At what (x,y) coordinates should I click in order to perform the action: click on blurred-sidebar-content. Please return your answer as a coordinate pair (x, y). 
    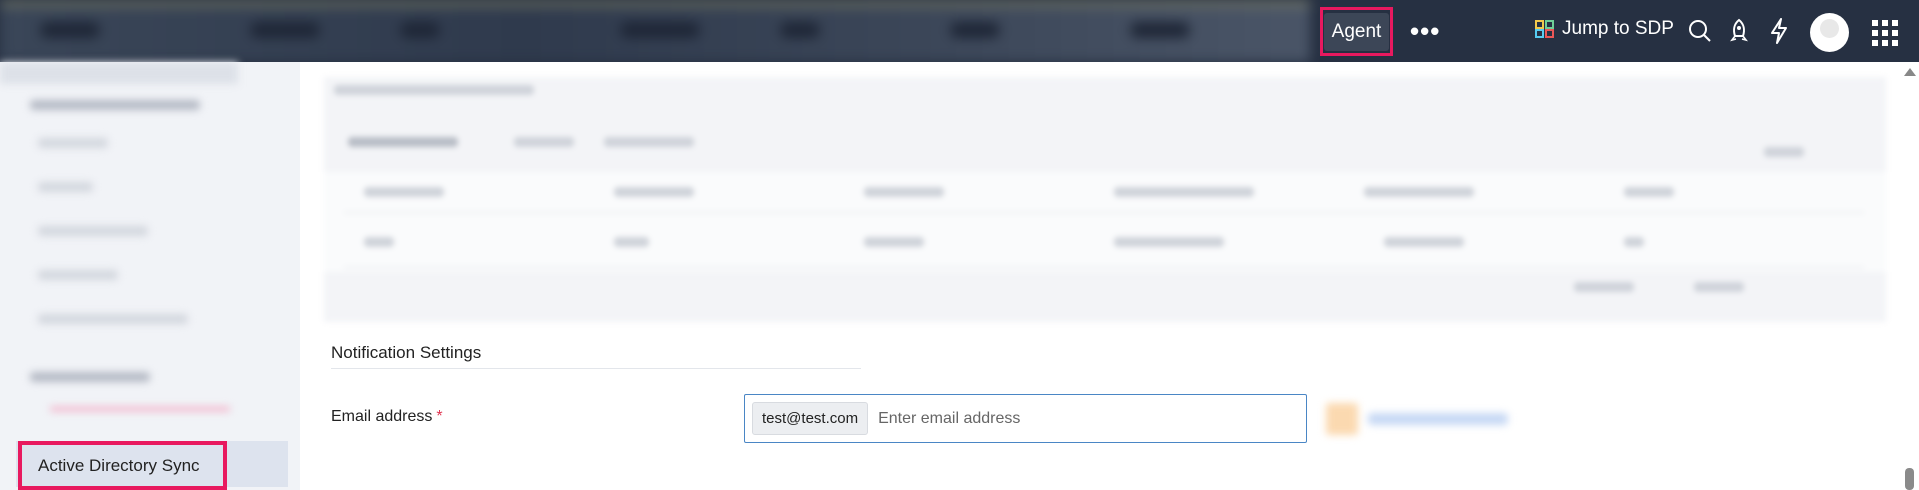
    Looking at the image, I should click on (150, 247).